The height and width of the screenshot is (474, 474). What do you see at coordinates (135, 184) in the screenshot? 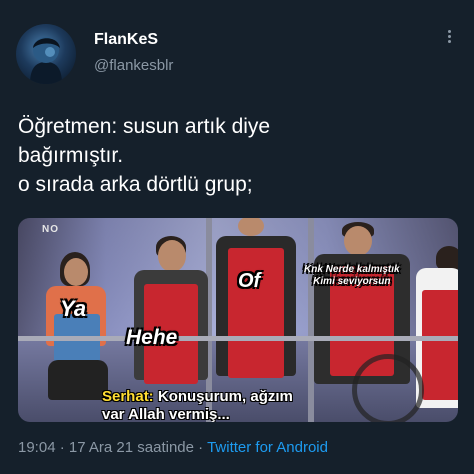
I see `tweet-line: o sırada arka dörtlü grup;` at bounding box center [135, 184].